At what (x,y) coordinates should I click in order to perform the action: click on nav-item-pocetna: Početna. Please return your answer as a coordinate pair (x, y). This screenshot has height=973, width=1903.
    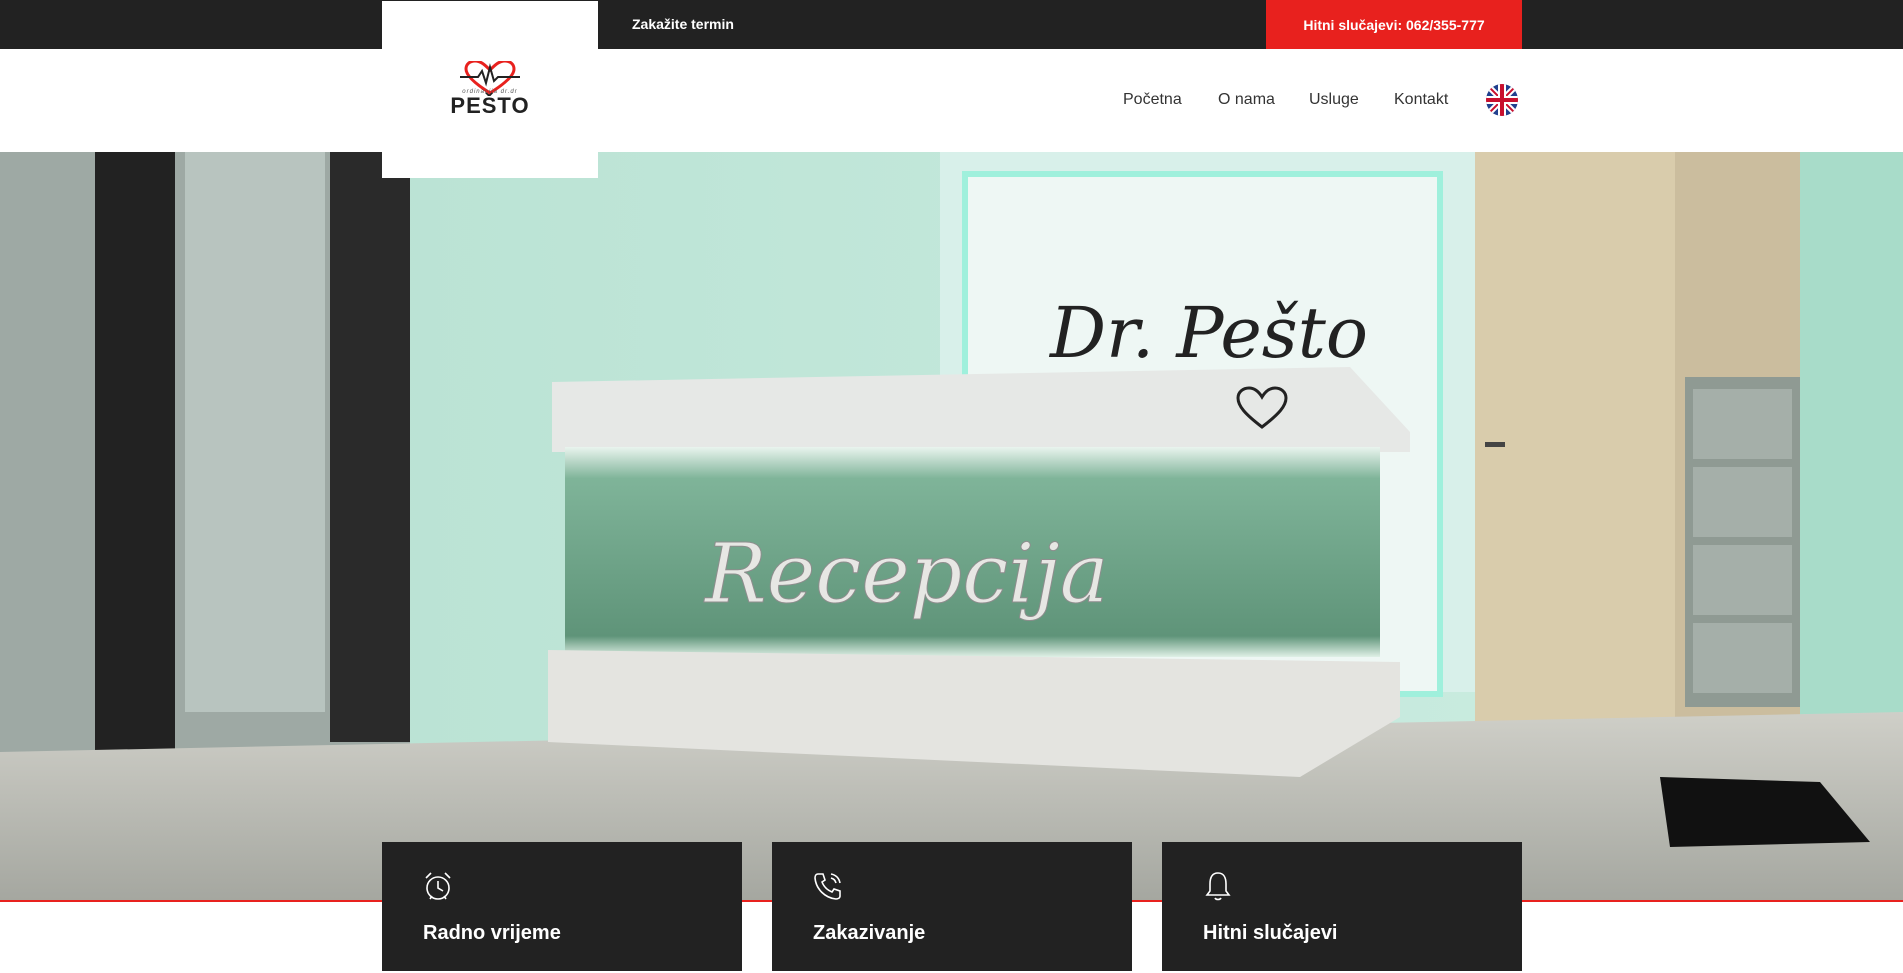
    Looking at the image, I should click on (1152, 99).